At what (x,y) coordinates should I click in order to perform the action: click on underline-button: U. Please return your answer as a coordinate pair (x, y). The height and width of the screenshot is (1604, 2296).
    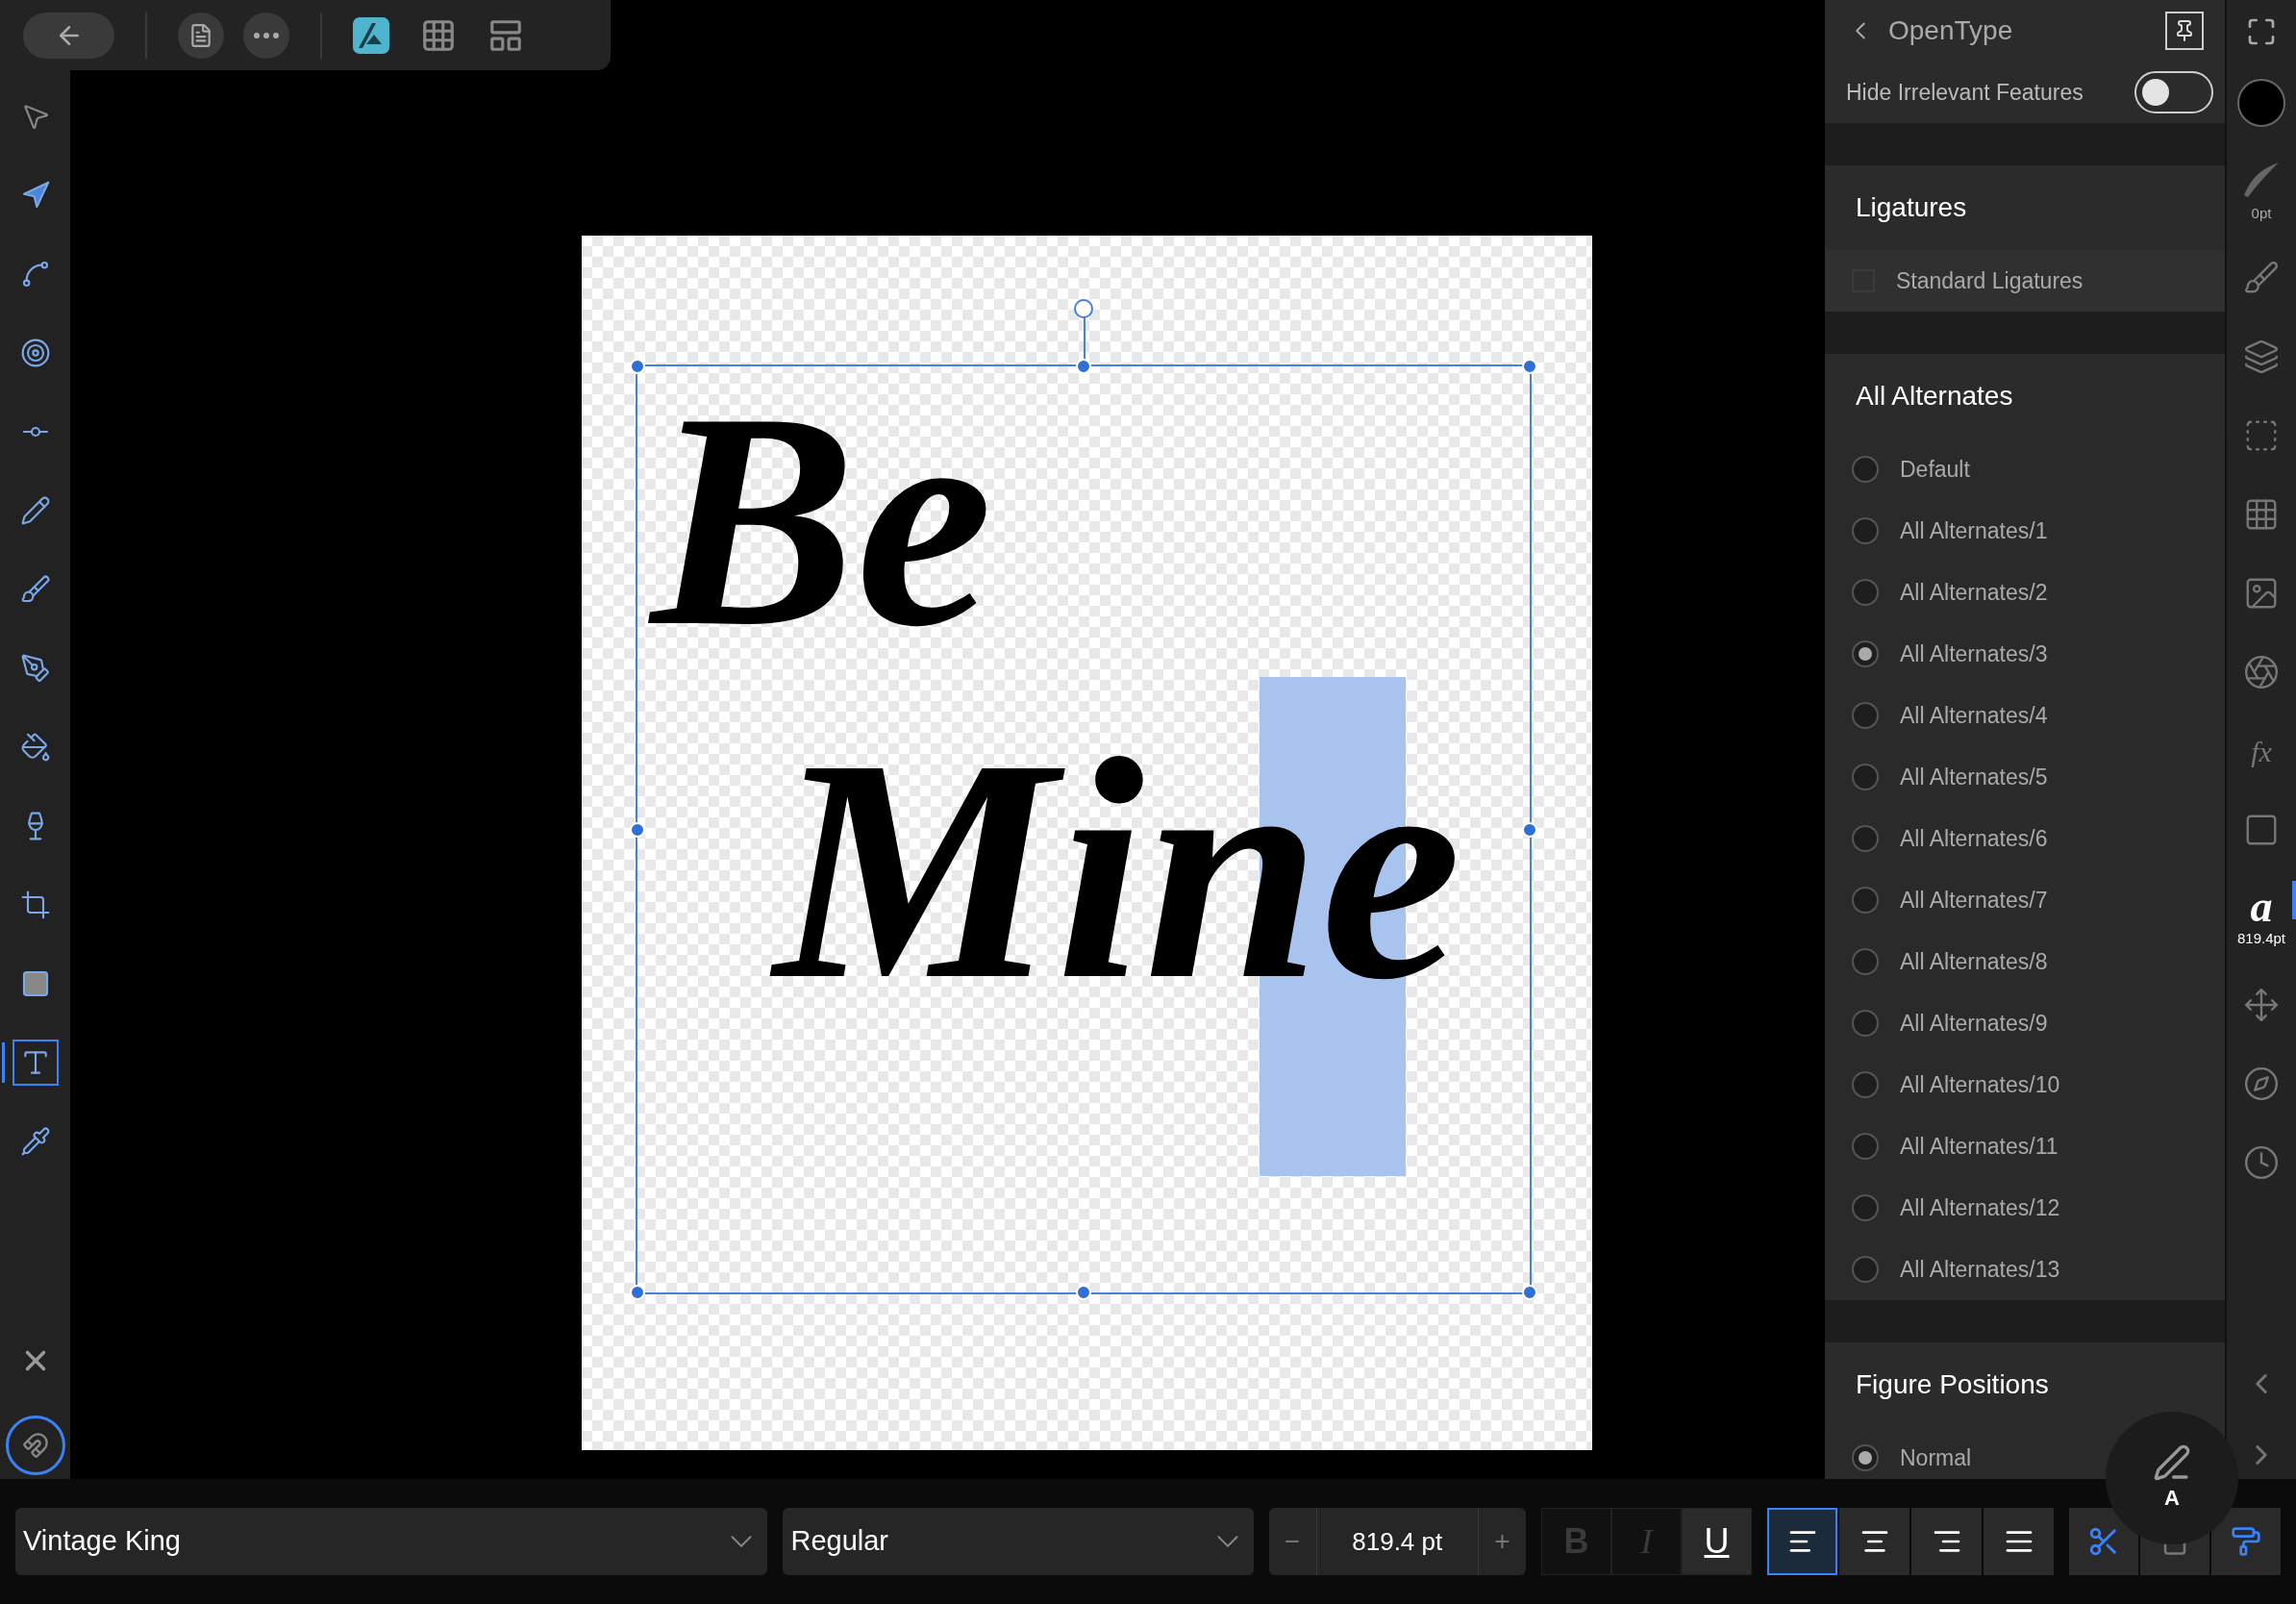
    Looking at the image, I should click on (1717, 1541).